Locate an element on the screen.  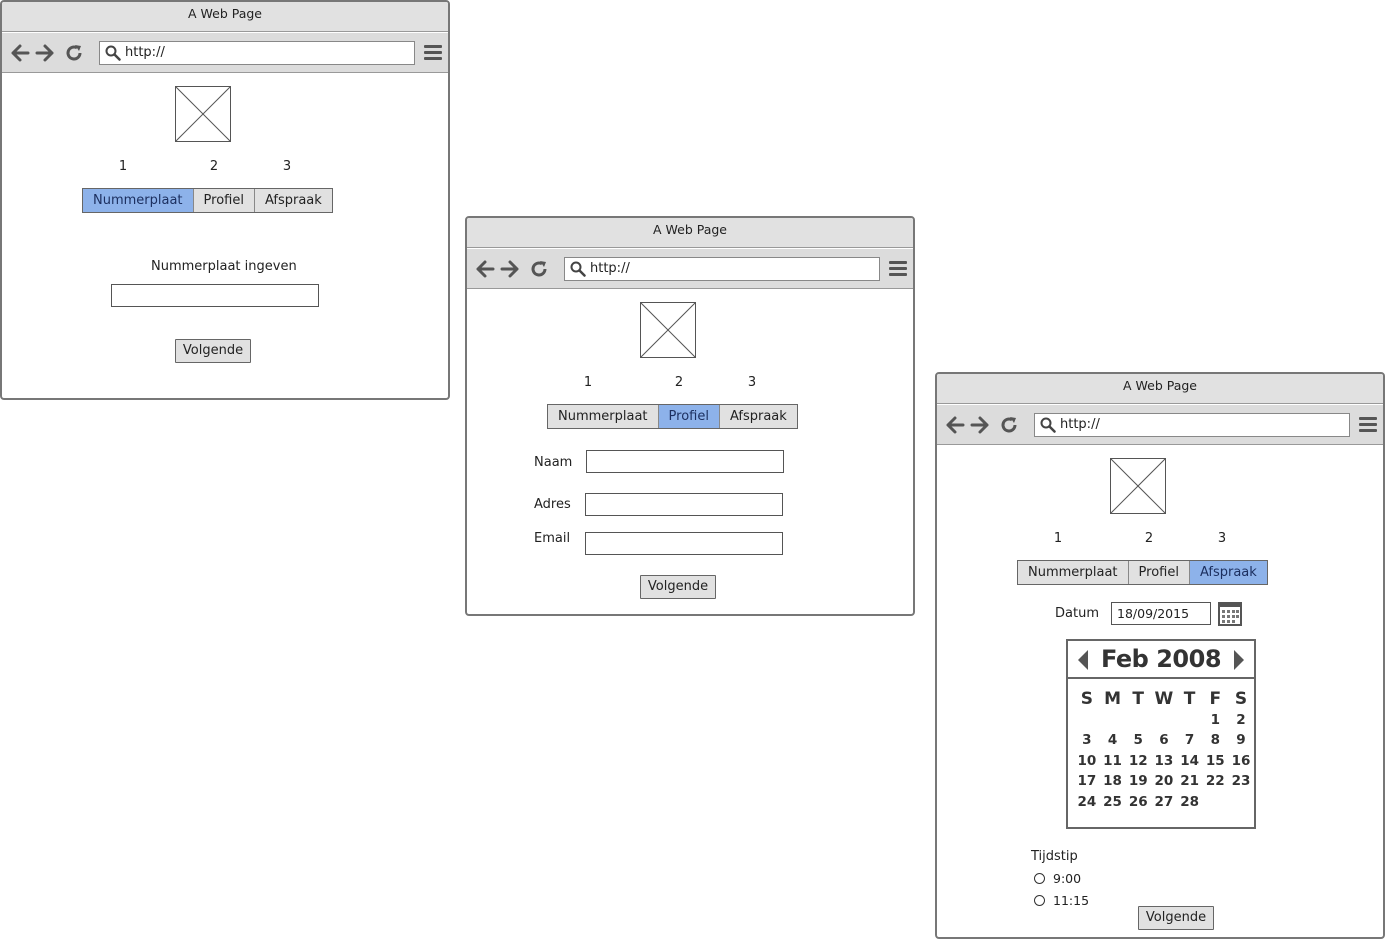
calendar-day: 9 is located at coordinates (1241, 740).